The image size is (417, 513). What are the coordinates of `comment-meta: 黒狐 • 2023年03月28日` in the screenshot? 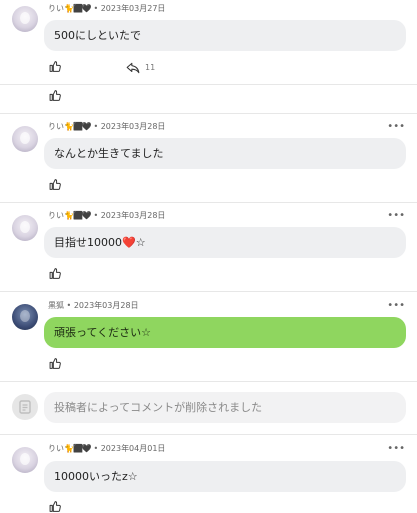 It's located at (93, 306).